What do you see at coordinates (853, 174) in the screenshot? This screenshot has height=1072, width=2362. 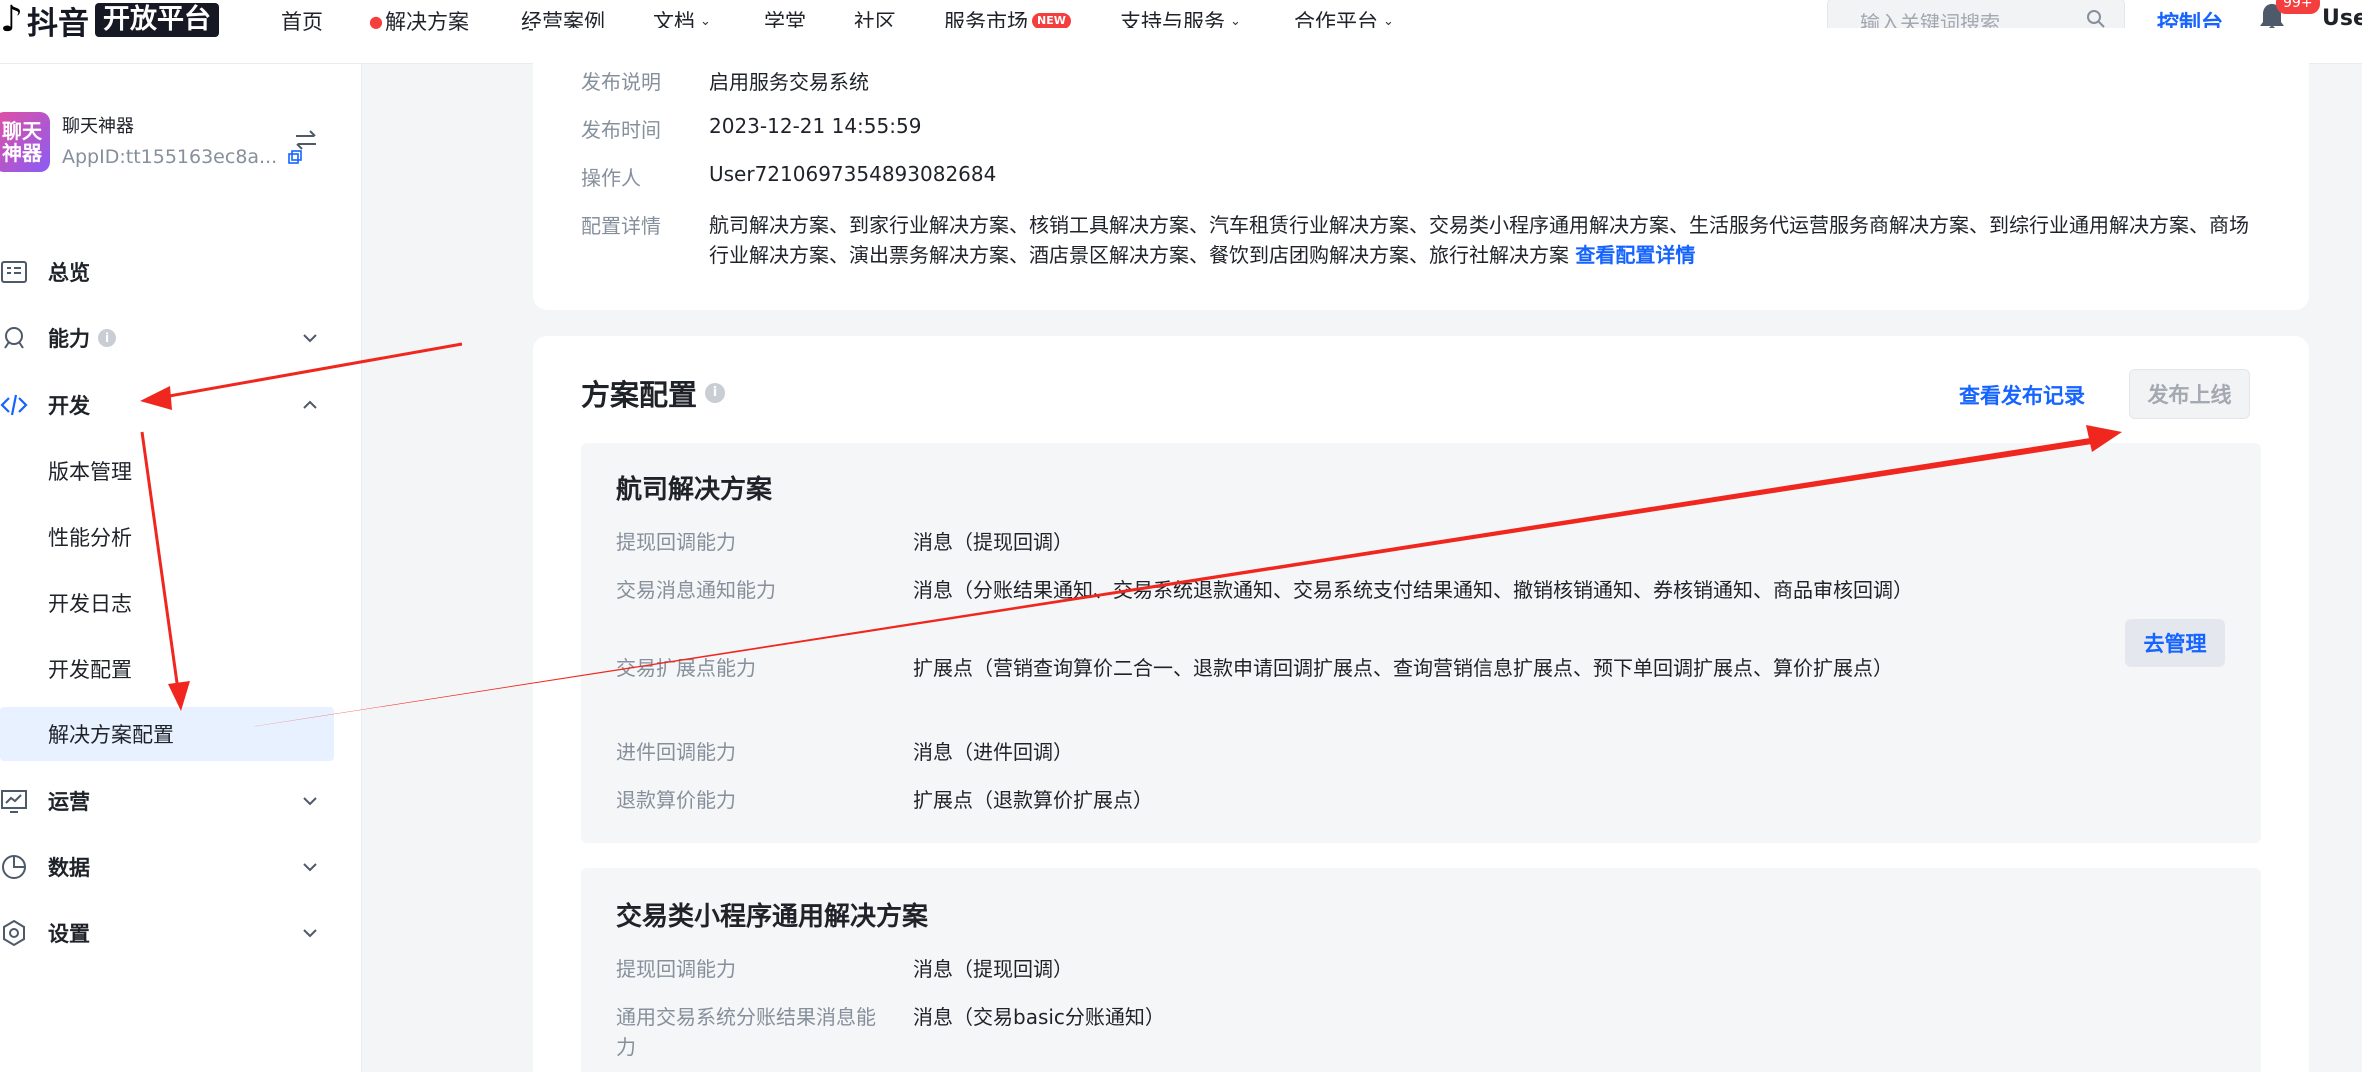 I see `operator-value: User7210697354893082684` at bounding box center [853, 174].